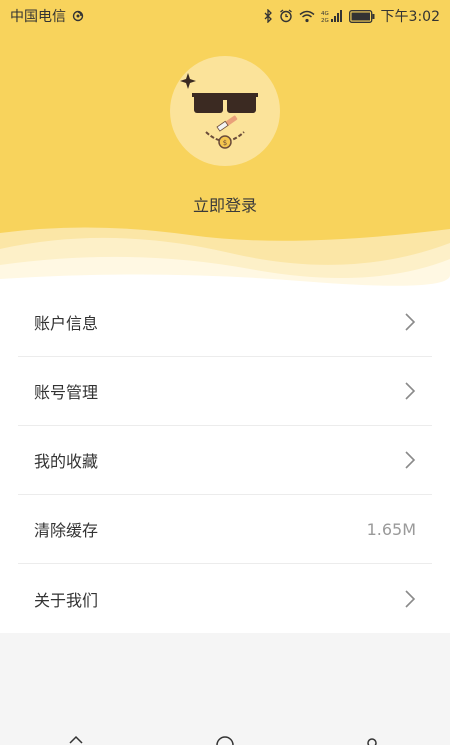 The image size is (450, 745). I want to click on back-nav-icon, so click(76, 739).